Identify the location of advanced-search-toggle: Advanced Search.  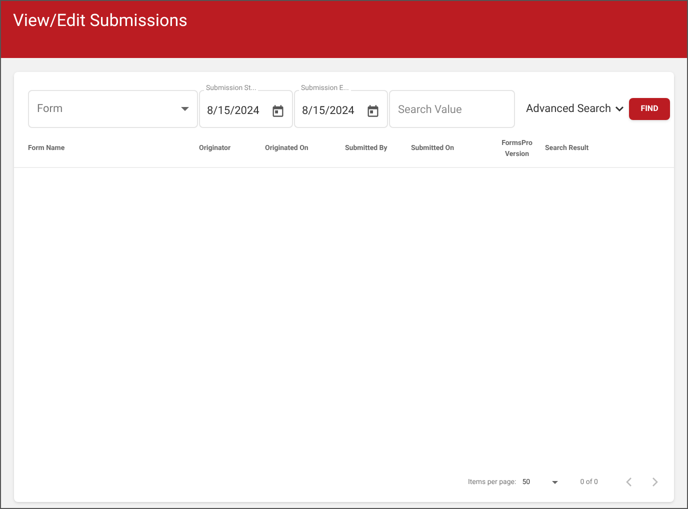
(575, 109).